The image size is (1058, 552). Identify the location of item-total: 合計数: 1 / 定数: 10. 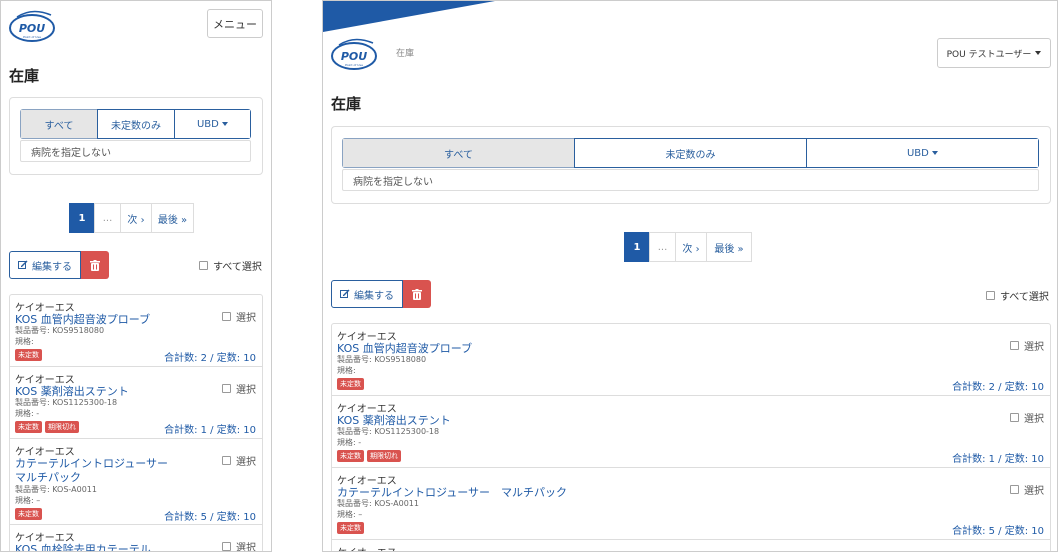
(210, 430).